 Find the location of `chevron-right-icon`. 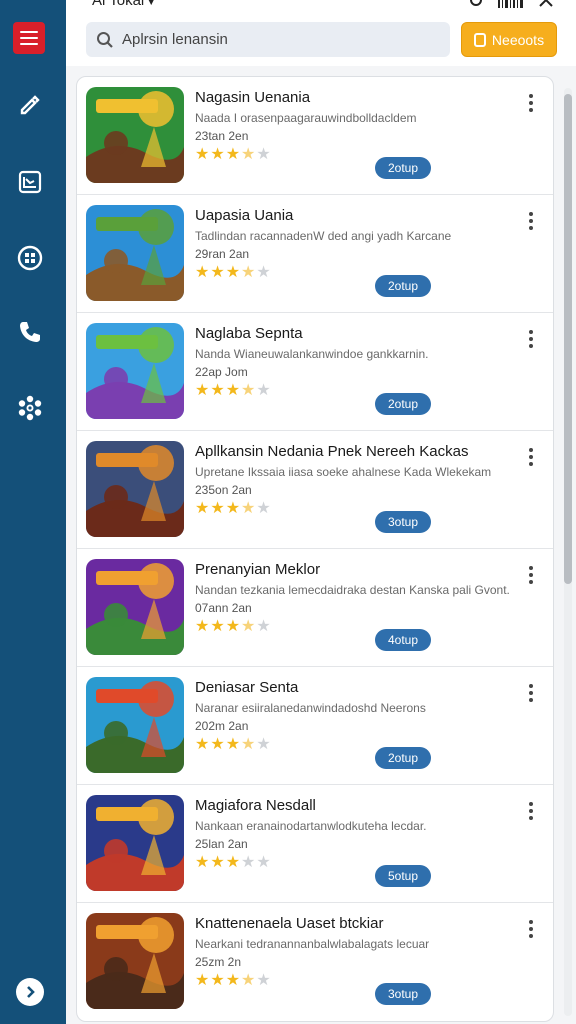

chevron-right-icon is located at coordinates (30, 992).